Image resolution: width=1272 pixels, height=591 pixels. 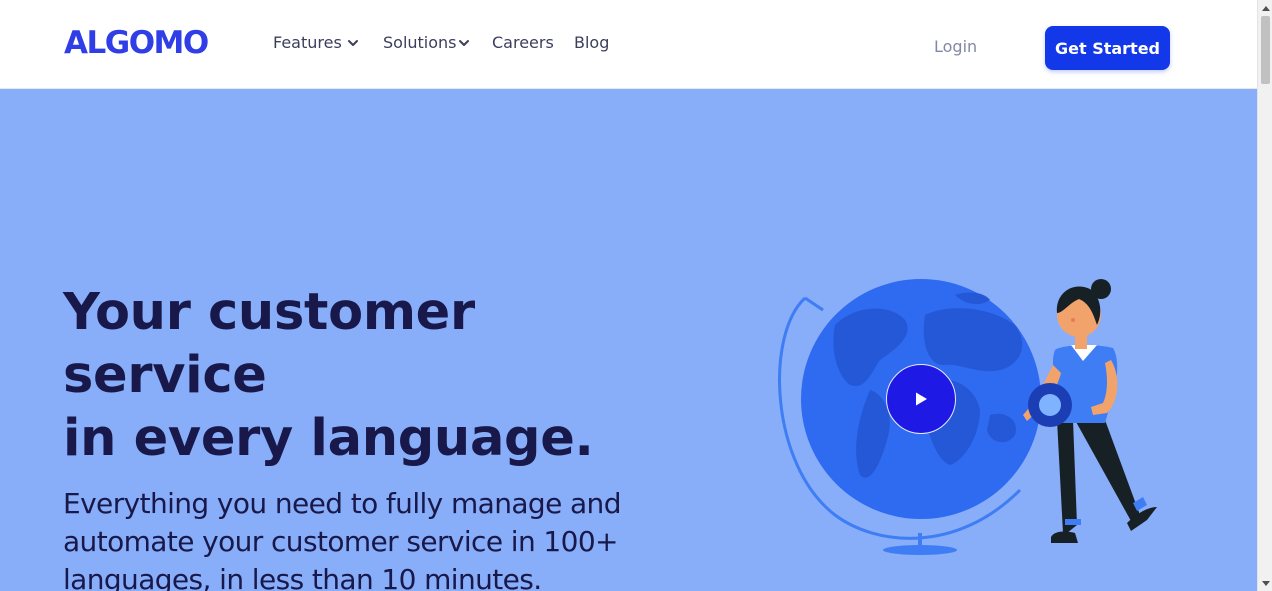 I want to click on play-video-button, so click(x=921, y=399).